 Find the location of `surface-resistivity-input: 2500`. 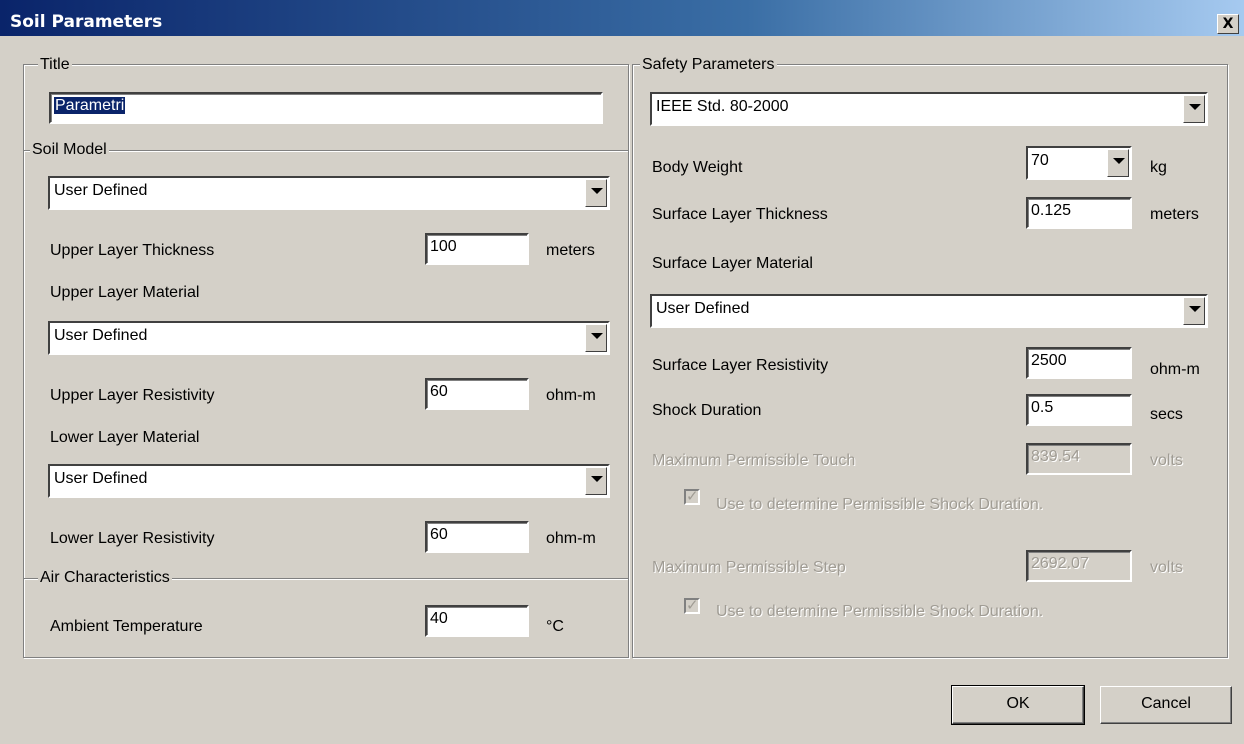

surface-resistivity-input: 2500 is located at coordinates (1079, 363).